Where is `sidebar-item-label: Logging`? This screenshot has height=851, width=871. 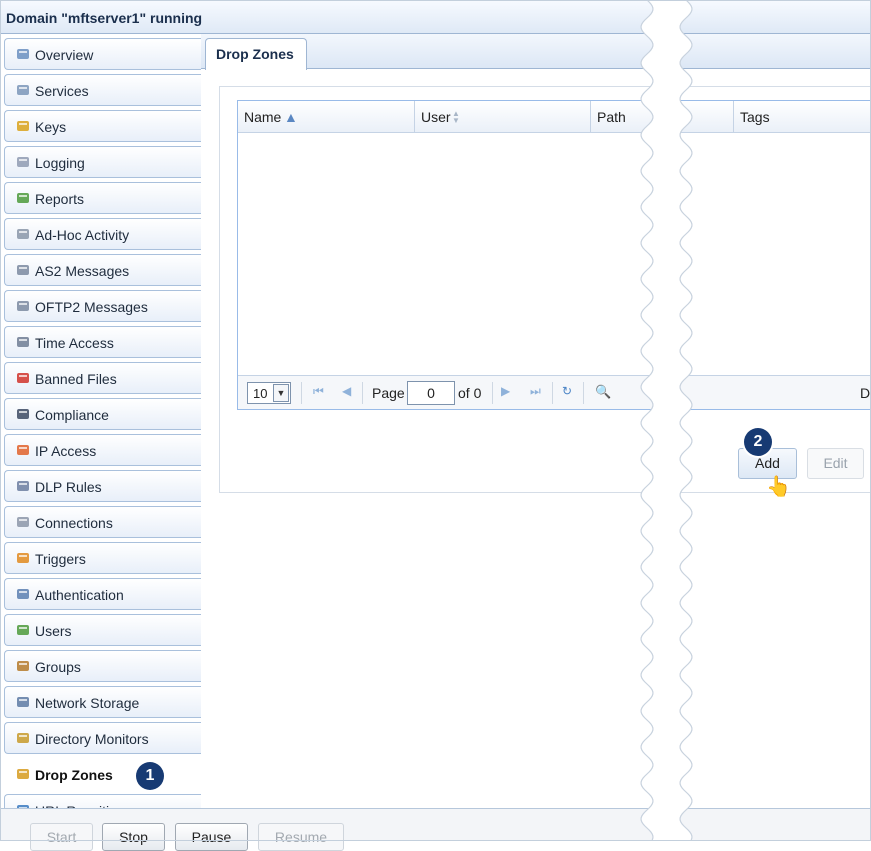
sidebar-item-label: Logging is located at coordinates (60, 163).